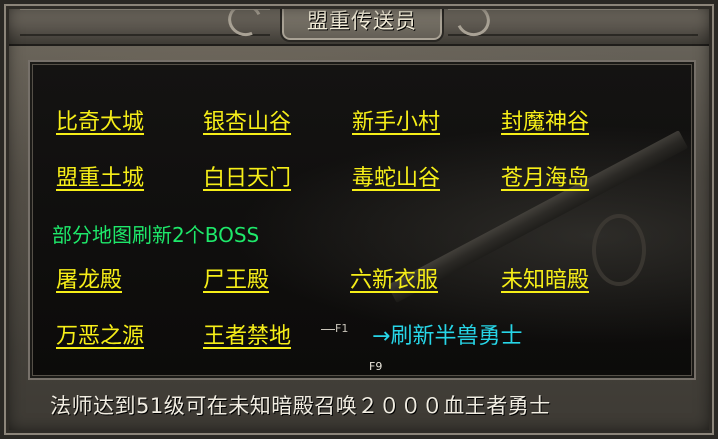  Describe the element at coordinates (328, 329) in the screenshot. I see `arrow-line-icon` at that location.